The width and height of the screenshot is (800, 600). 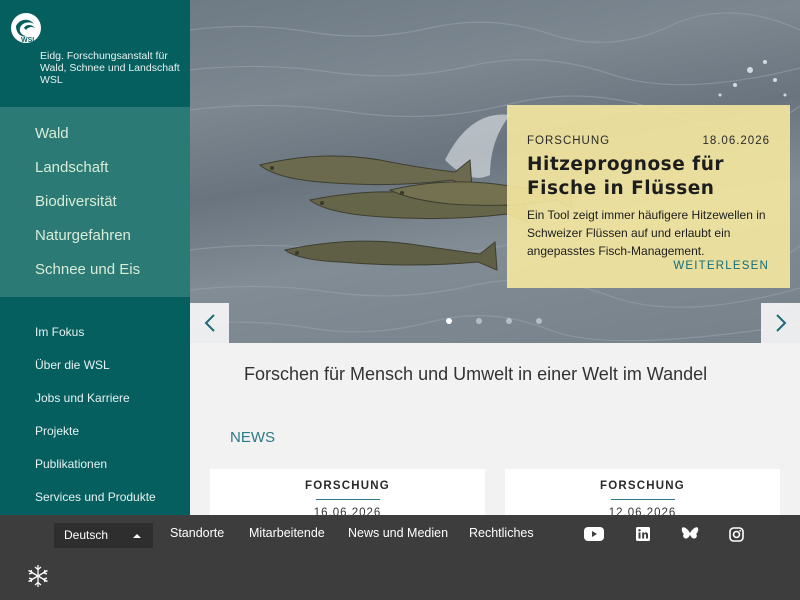 What do you see at coordinates (736, 534) in the screenshot?
I see `instagram-icon` at bounding box center [736, 534].